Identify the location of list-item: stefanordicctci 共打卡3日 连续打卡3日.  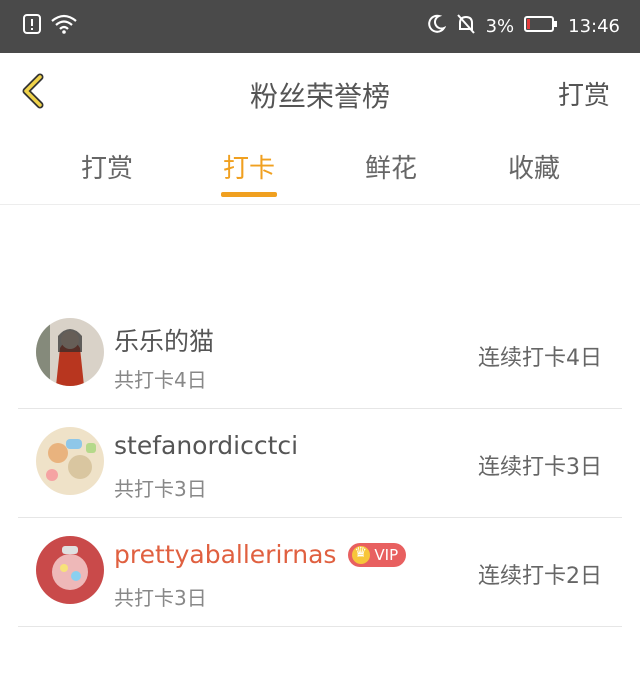
(320, 463).